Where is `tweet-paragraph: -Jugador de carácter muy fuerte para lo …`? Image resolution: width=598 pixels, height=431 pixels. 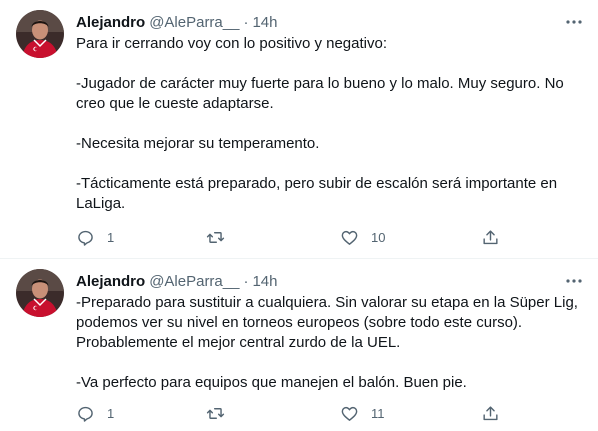
tweet-paragraph: -Jugador de carácter muy fuerte para lo … is located at coordinates (320, 93).